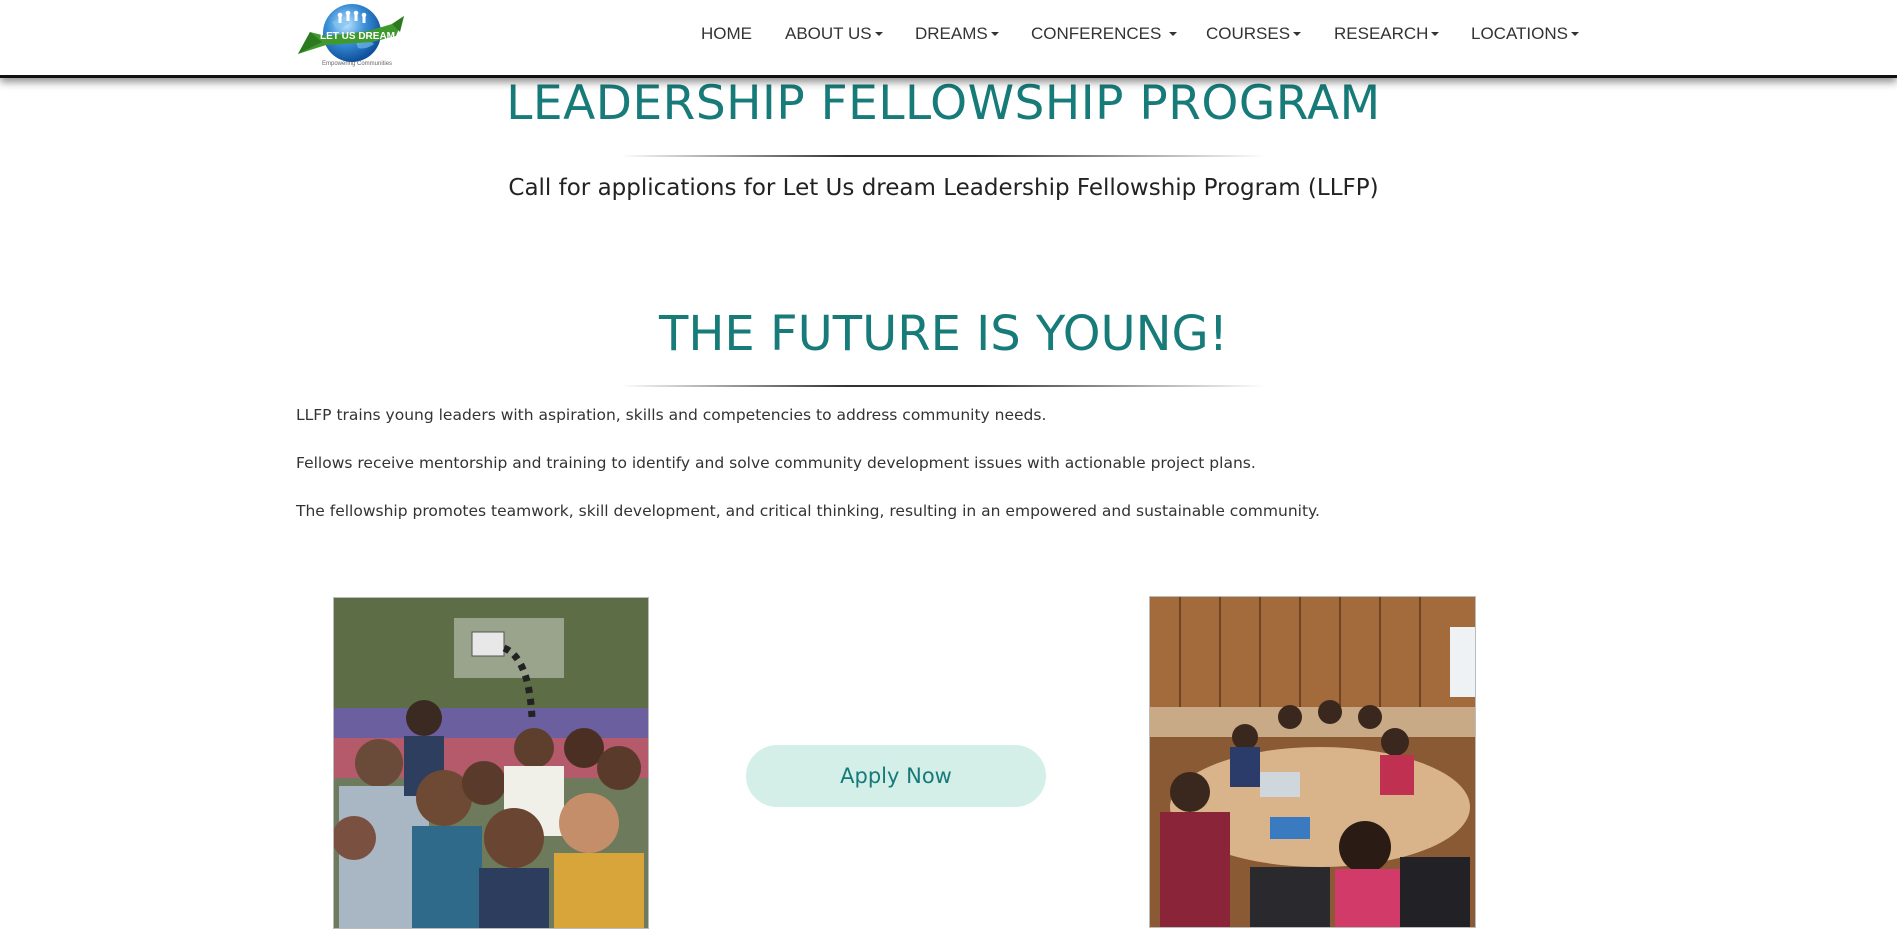 The image size is (1897, 929). Describe the element at coordinates (942, 156) in the screenshot. I see `title-divider` at that location.